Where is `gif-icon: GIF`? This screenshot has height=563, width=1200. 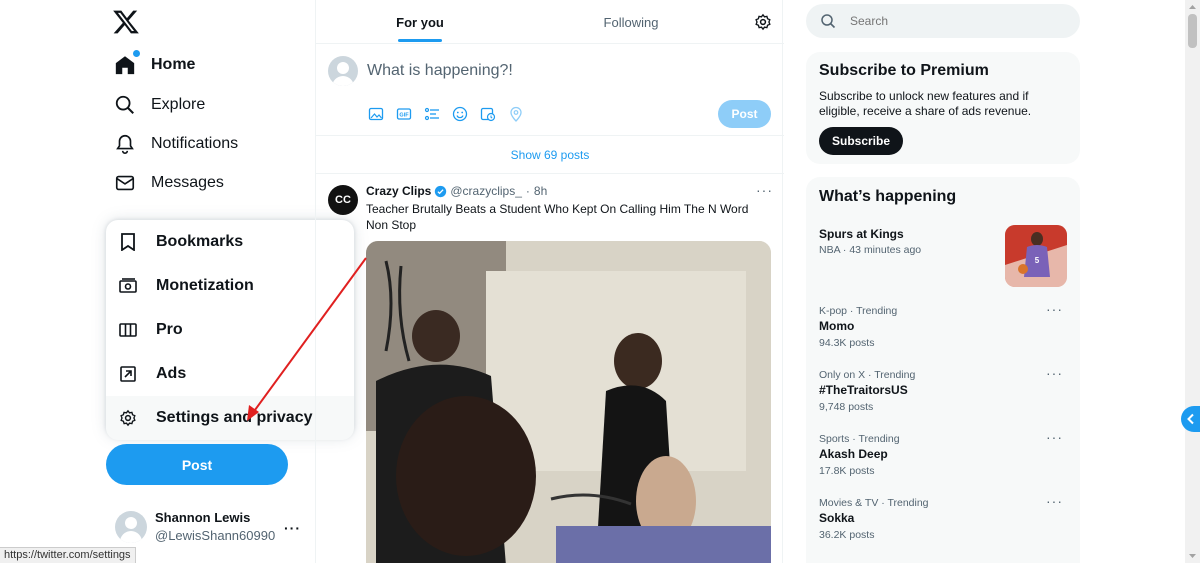
gif-icon: GIF is located at coordinates (404, 114).